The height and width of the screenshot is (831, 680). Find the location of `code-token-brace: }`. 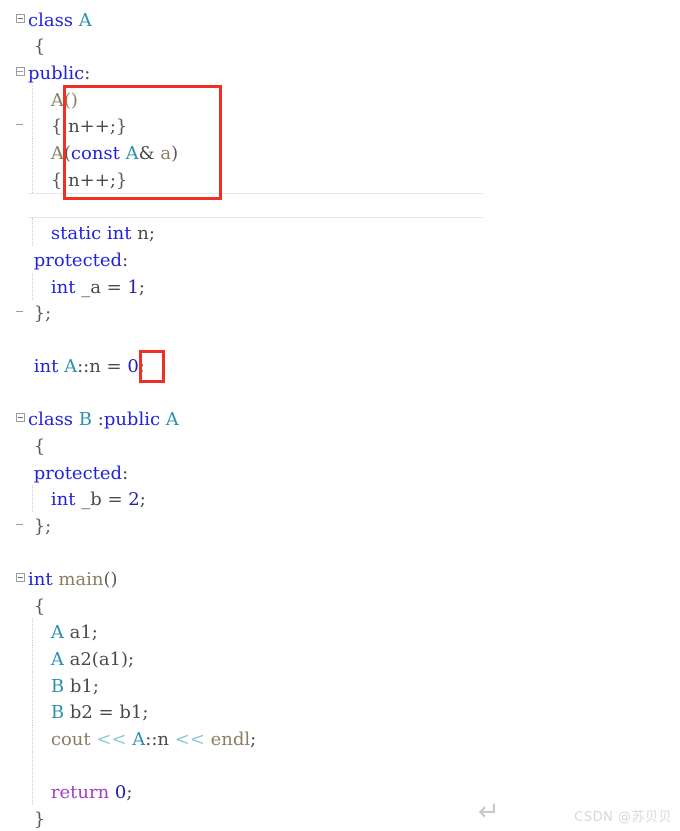

code-token-brace: } is located at coordinates (37, 819).